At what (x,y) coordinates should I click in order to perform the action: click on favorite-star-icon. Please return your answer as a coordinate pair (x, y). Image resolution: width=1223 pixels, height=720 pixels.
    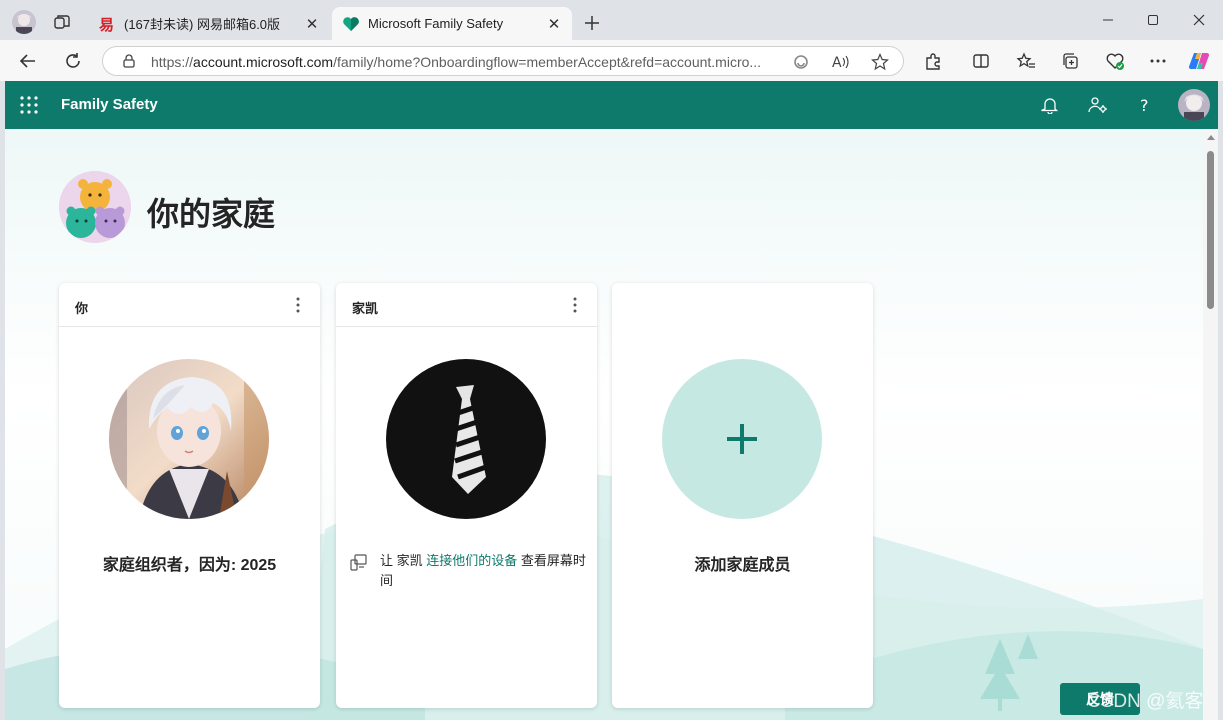
    Looking at the image, I should click on (880, 62).